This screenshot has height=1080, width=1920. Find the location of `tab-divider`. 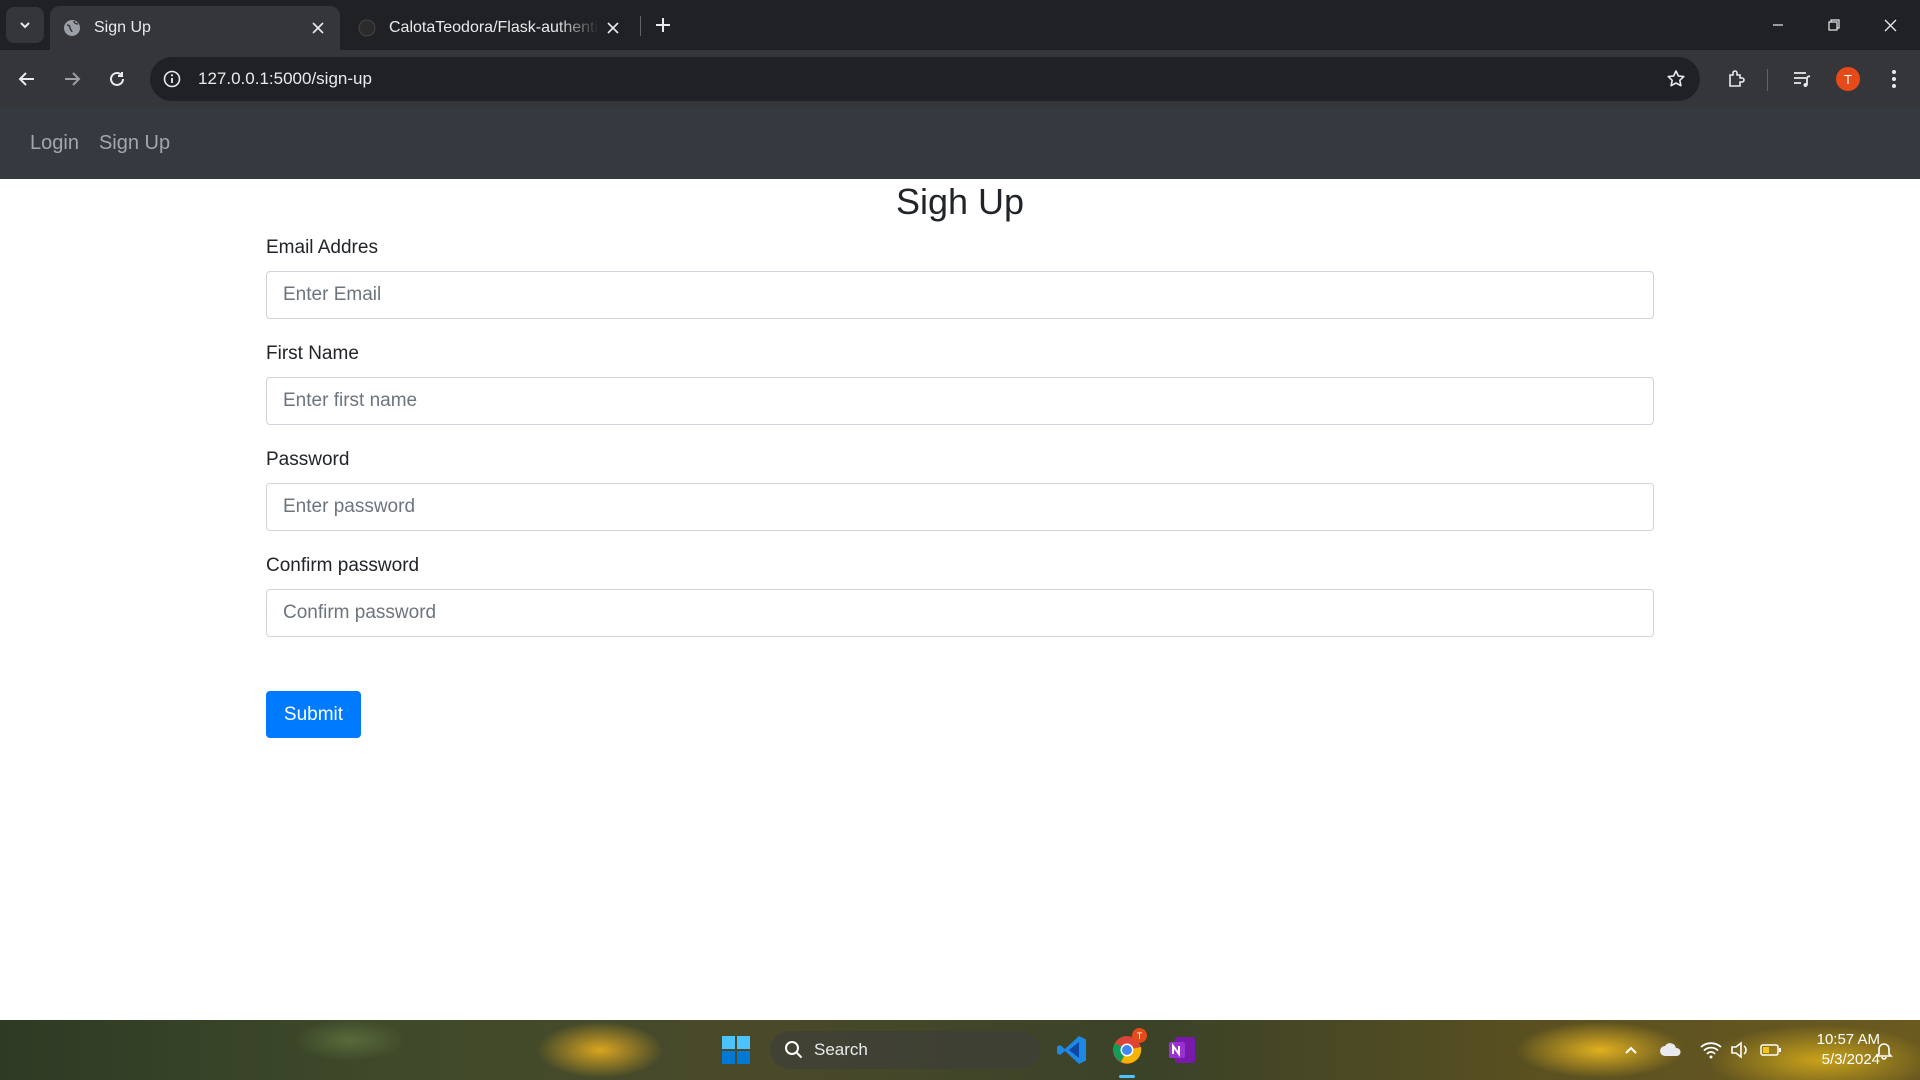

tab-divider is located at coordinates (640, 26).